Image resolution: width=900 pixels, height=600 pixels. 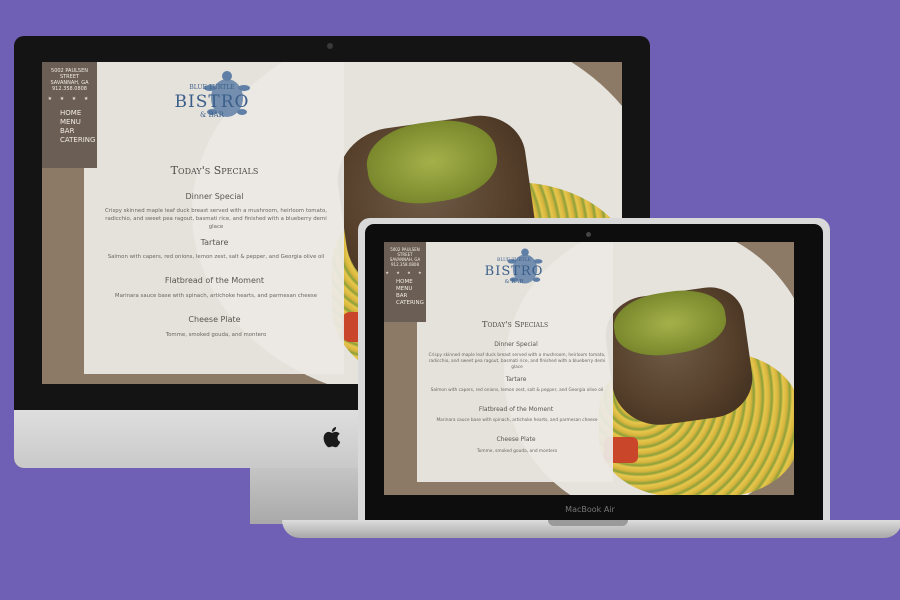 What do you see at coordinates (588, 523) in the screenshot?
I see `macbook-notch` at bounding box center [588, 523].